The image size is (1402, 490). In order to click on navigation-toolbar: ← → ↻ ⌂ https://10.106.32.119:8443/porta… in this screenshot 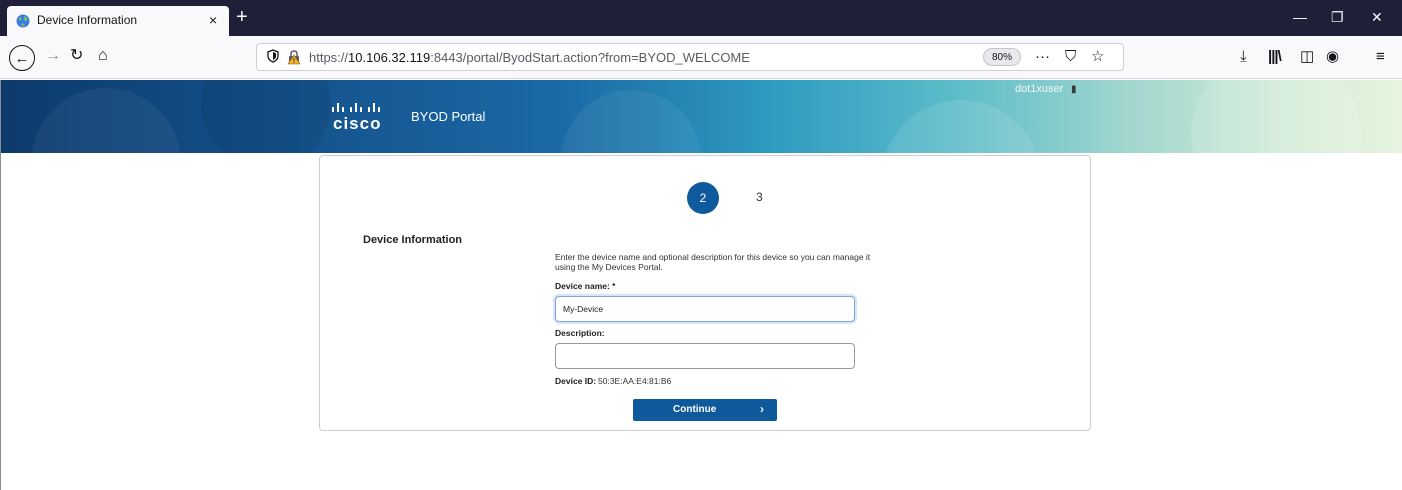, I will do `click(701, 57)`.